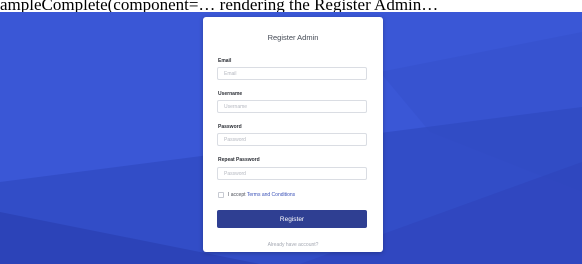 Image resolution: width=582 pixels, height=264 pixels. Describe the element at coordinates (230, 94) in the screenshot. I see `username-label: Username` at that location.